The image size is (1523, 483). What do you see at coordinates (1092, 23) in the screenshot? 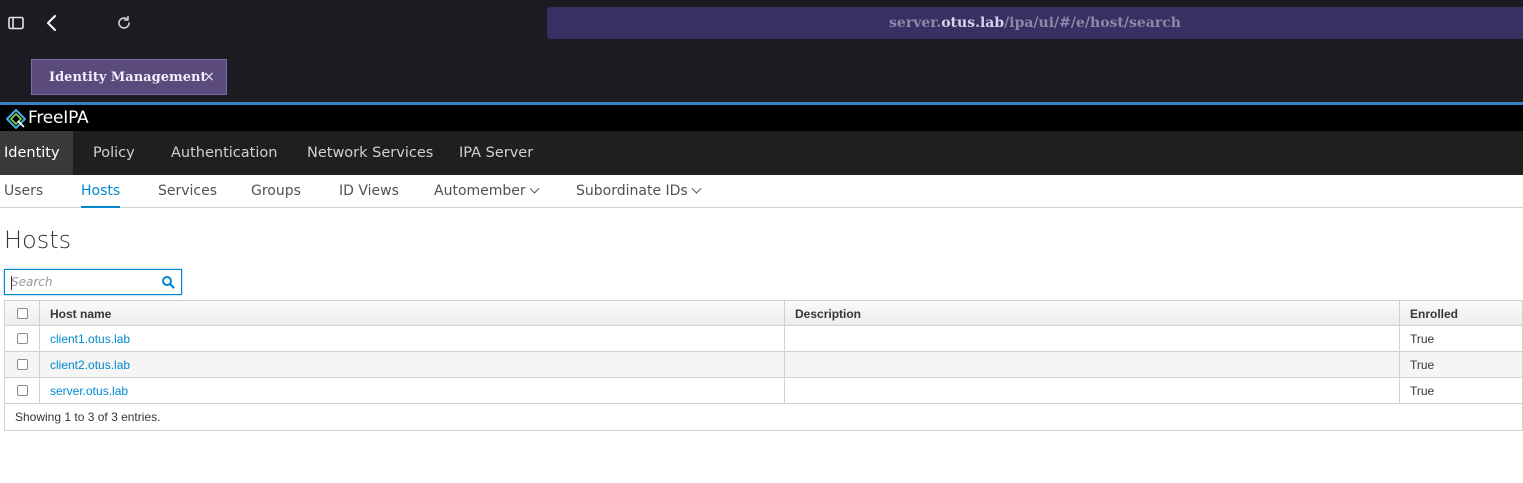
I see `url-path: /ipa/ui/#/e/host/search` at bounding box center [1092, 23].